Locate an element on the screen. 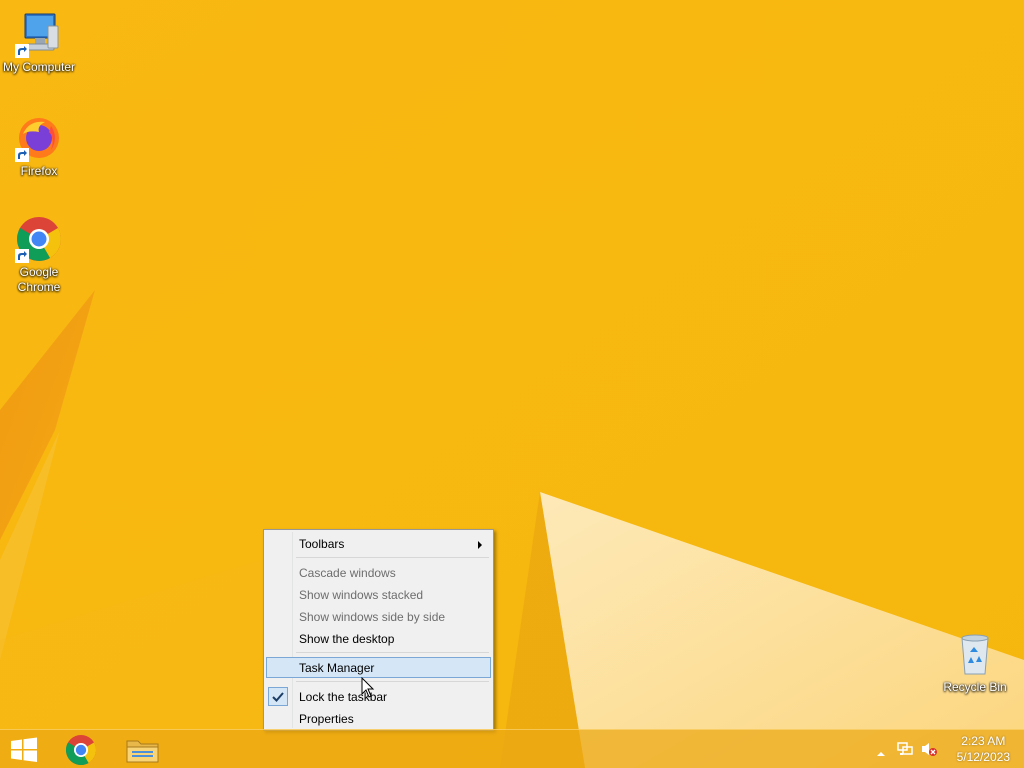 The height and width of the screenshot is (768, 1024). recycle-bin-icon is located at coordinates (975, 654).